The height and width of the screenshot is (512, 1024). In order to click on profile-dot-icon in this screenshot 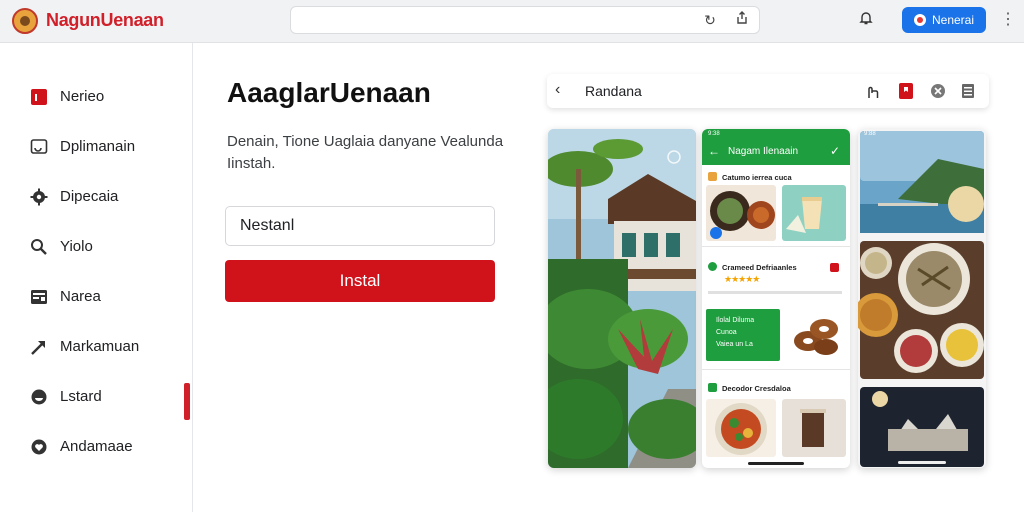, I will do `click(919, 20)`.